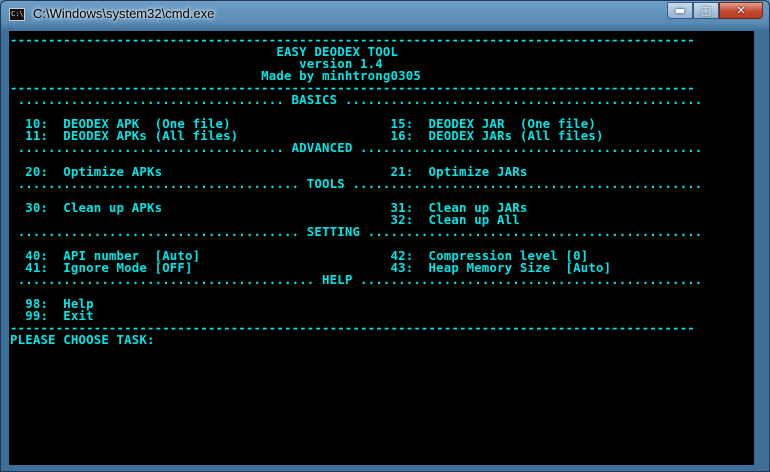 Image resolution: width=770 pixels, height=472 pixels. I want to click on cmd-app-icon: C:\, so click(17, 14).